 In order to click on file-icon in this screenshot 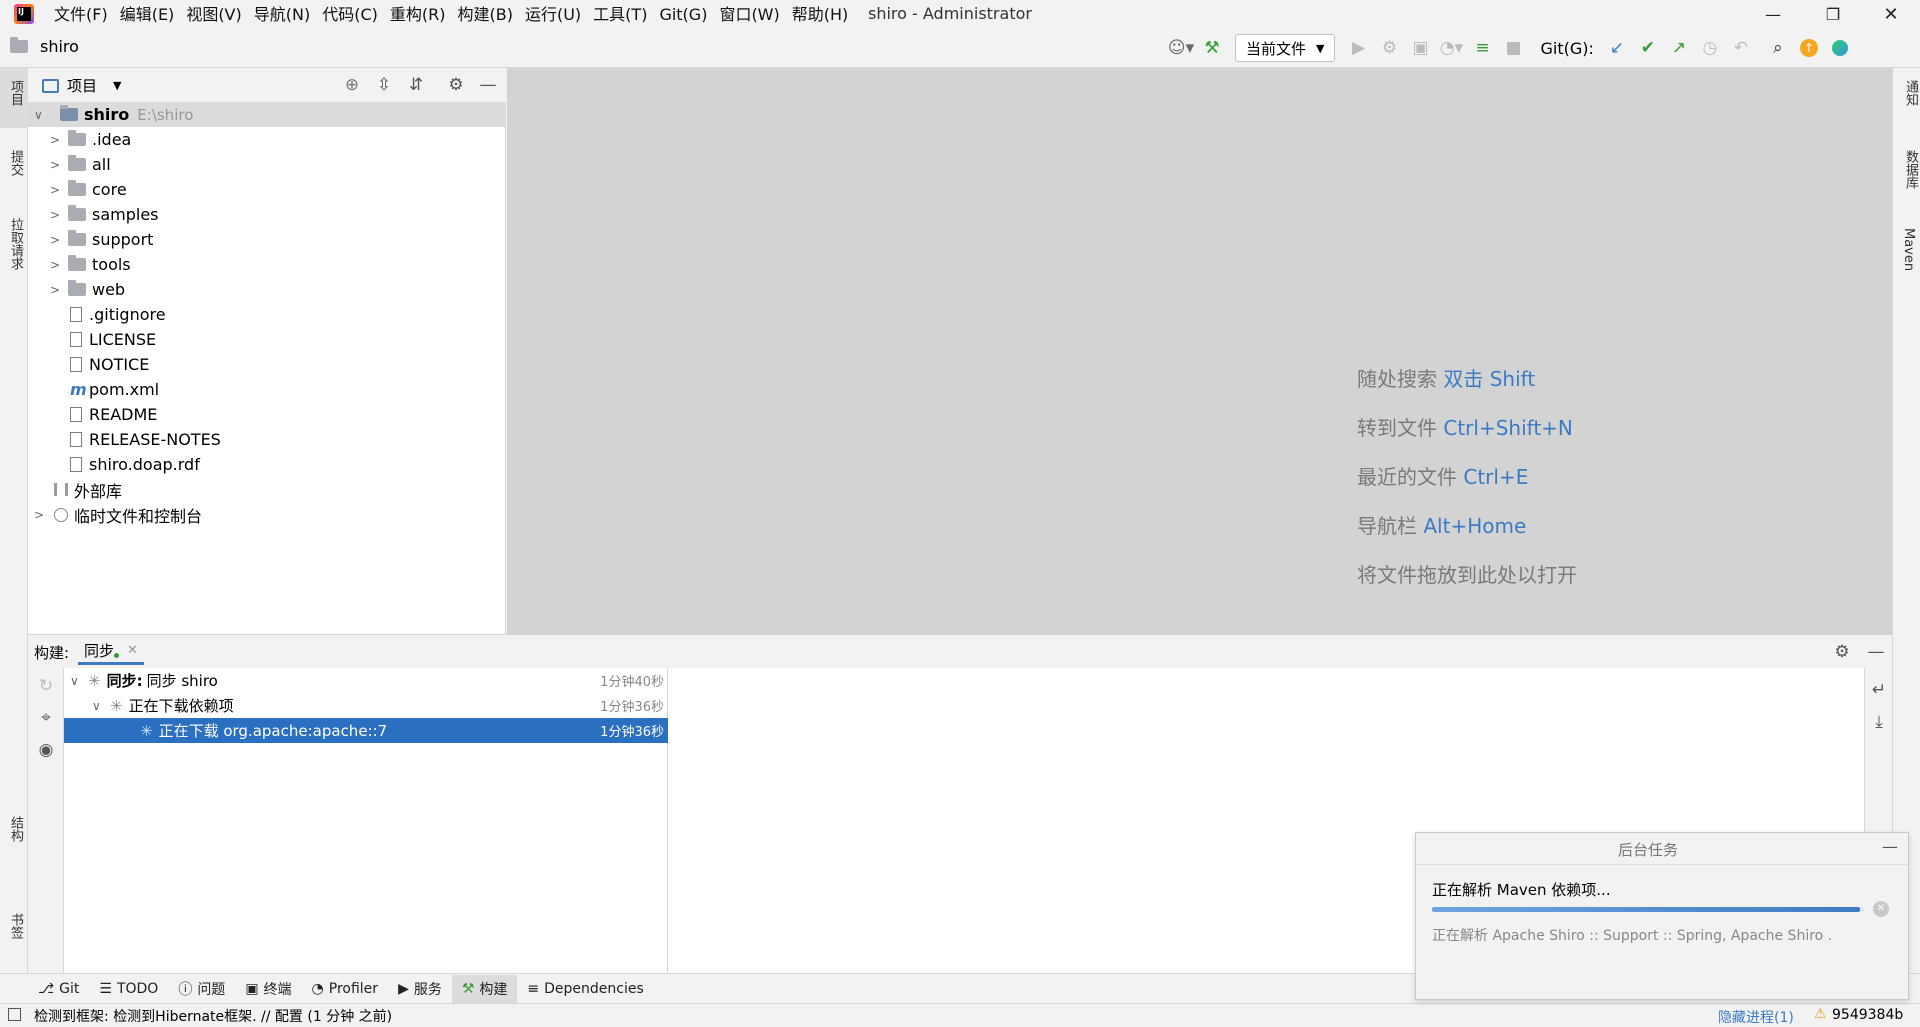, I will do `click(76, 414)`.